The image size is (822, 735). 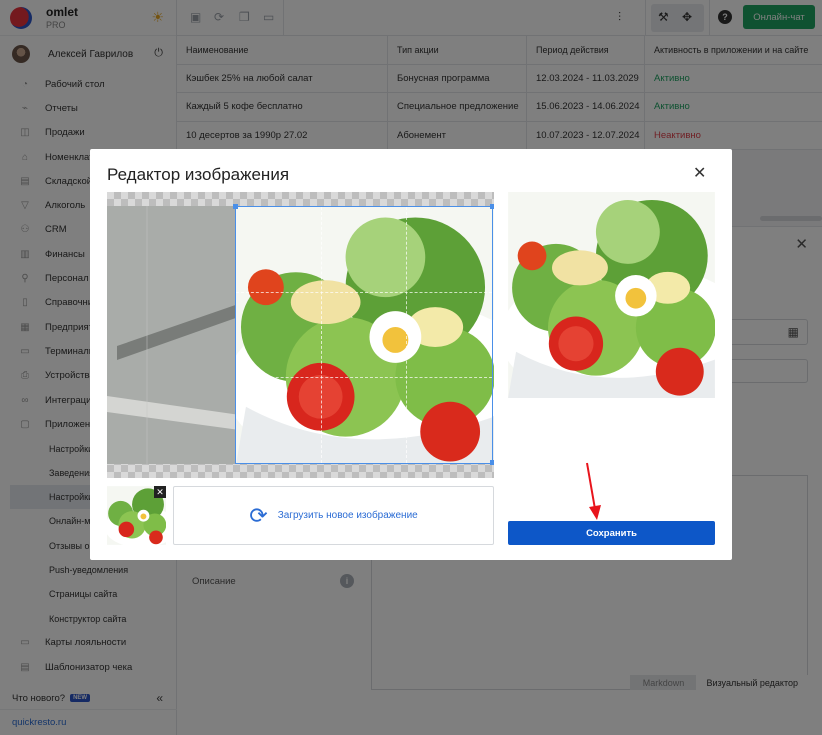 What do you see at coordinates (611, 533) in the screenshot?
I see `save-button: Сохранить` at bounding box center [611, 533].